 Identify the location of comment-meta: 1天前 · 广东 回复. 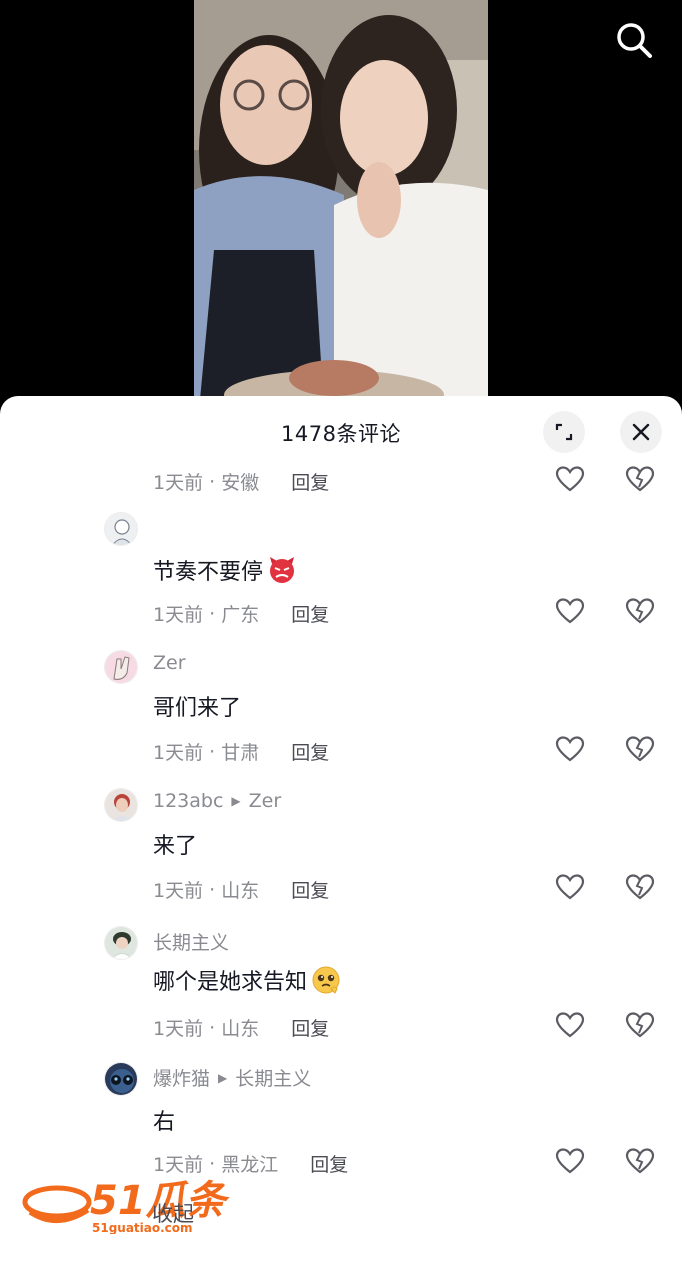
(241, 613).